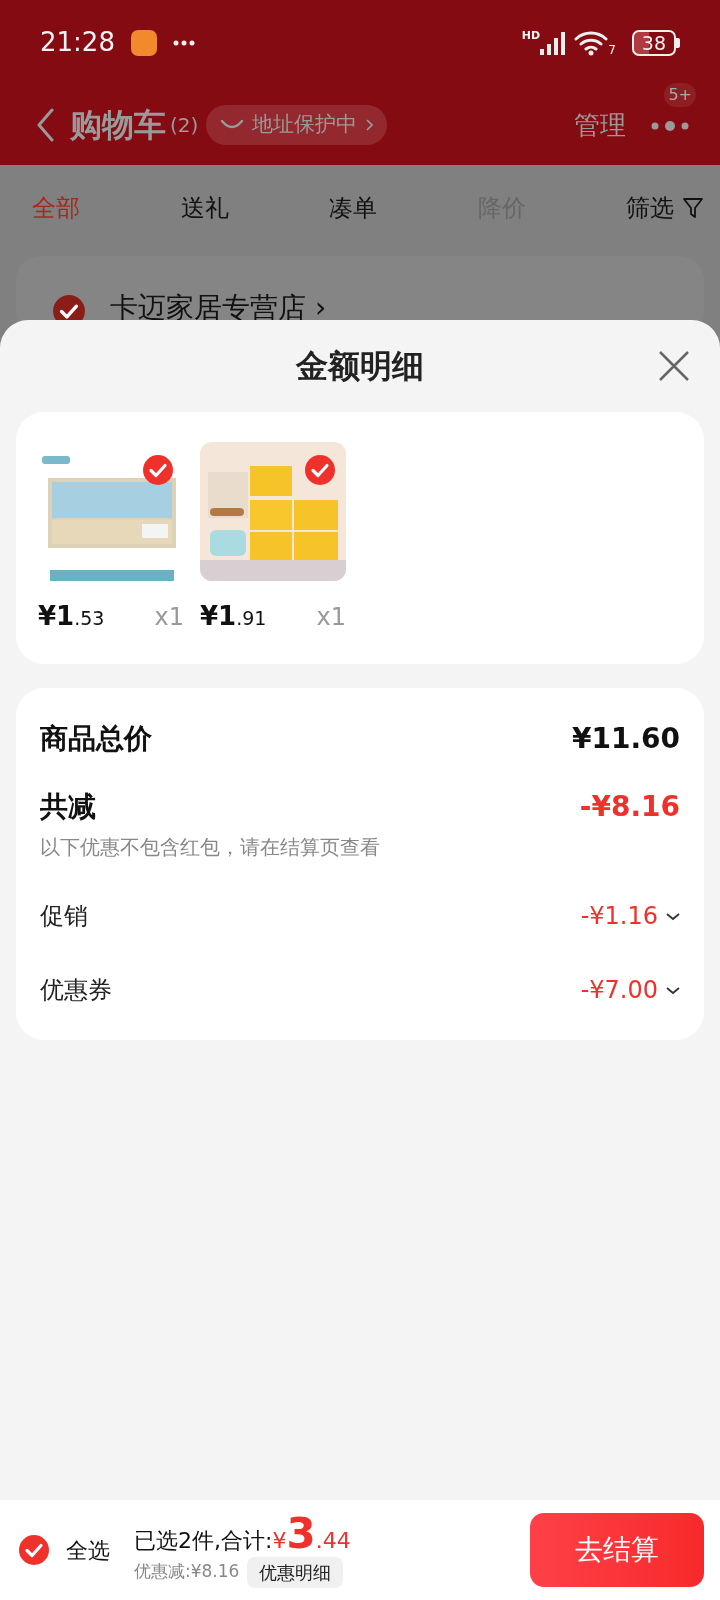  I want to click on chevron-right-icon, so click(369, 125).